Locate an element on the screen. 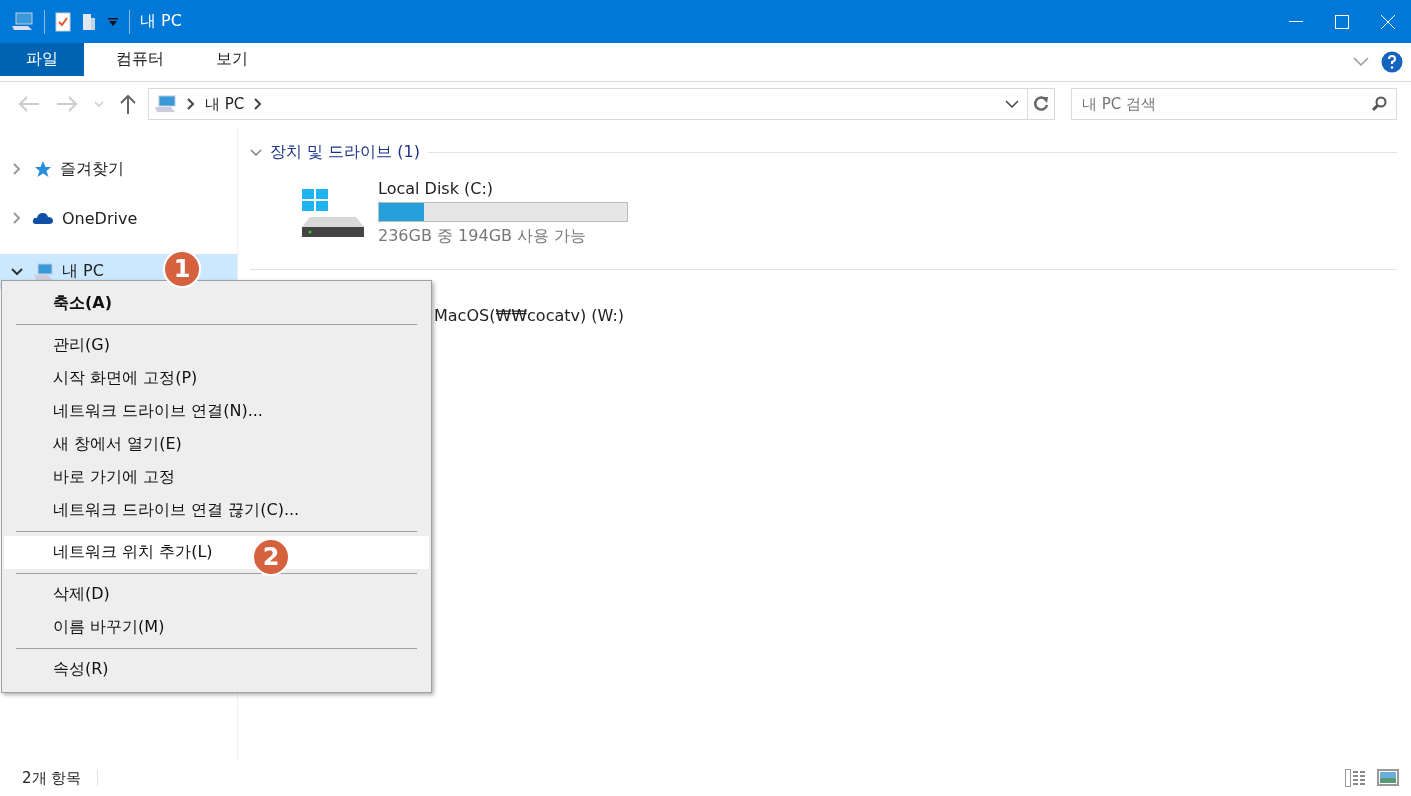 Image resolution: width=1411 pixels, height=796 pixels. drive-name: Local Disk (C:) is located at coordinates (436, 188).